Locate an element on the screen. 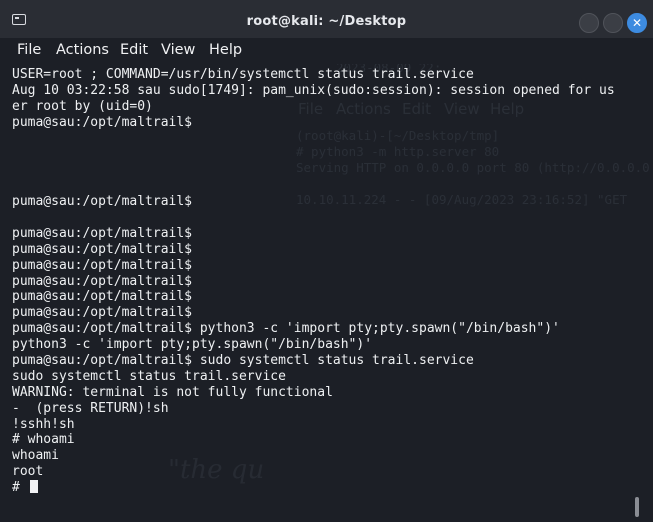 This screenshot has width=653, height=522. menu-bar: File Actions Edit View Help is located at coordinates (326, 51).